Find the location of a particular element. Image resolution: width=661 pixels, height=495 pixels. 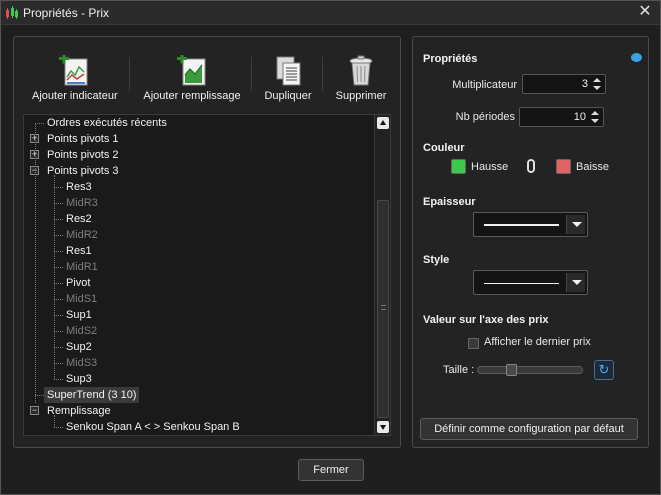

help-bubble-icon is located at coordinates (636, 57).